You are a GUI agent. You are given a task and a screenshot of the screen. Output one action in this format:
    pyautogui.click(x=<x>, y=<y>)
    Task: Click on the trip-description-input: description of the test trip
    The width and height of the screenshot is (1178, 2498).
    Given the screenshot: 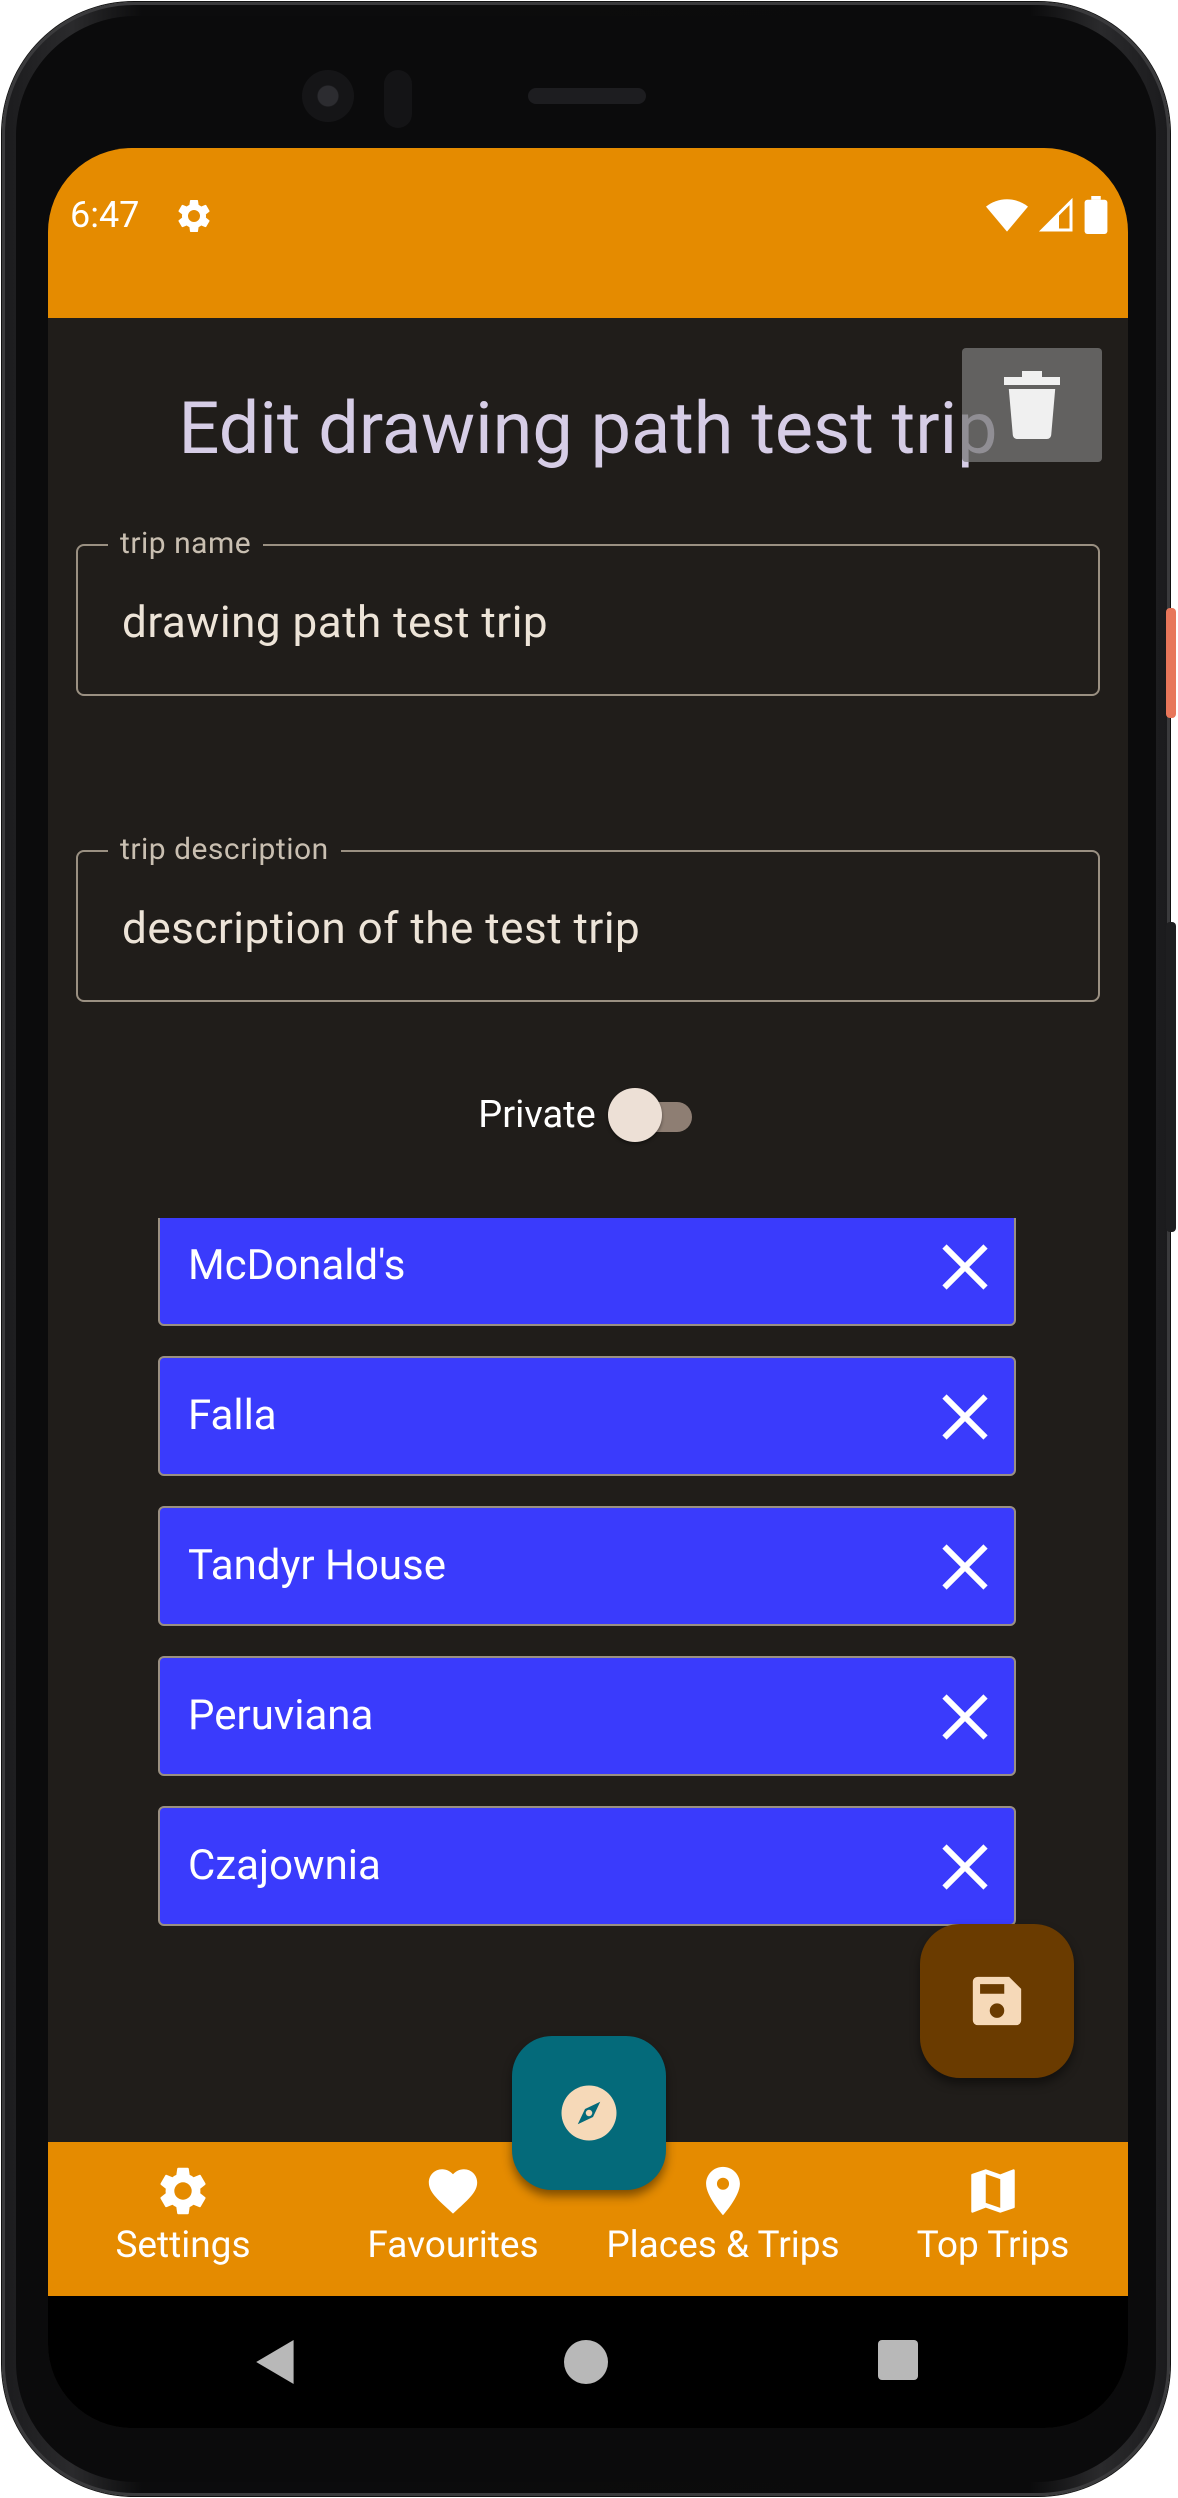 What is the action you would take?
    pyautogui.click(x=381, y=928)
    